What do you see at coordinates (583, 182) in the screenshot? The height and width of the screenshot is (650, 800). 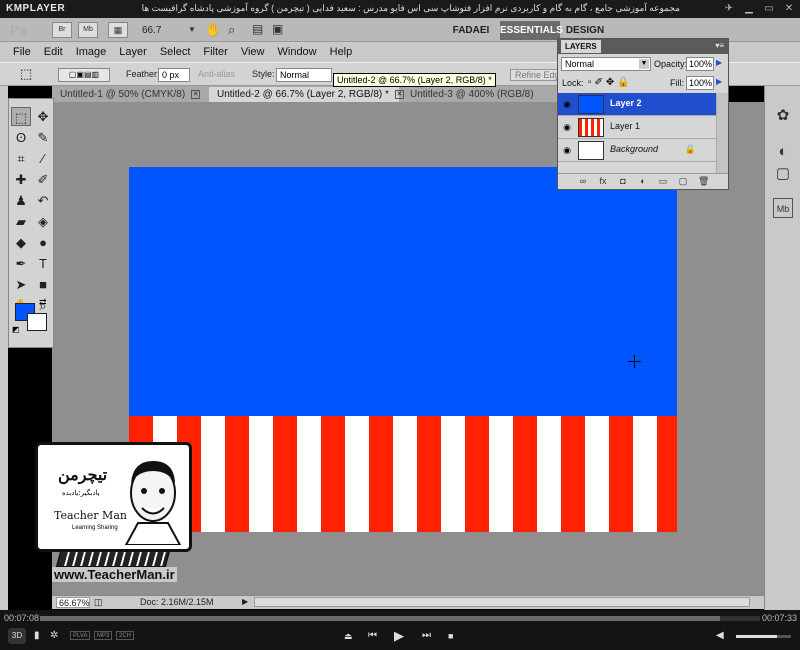 I see `link-layers-icon: ∞` at bounding box center [583, 182].